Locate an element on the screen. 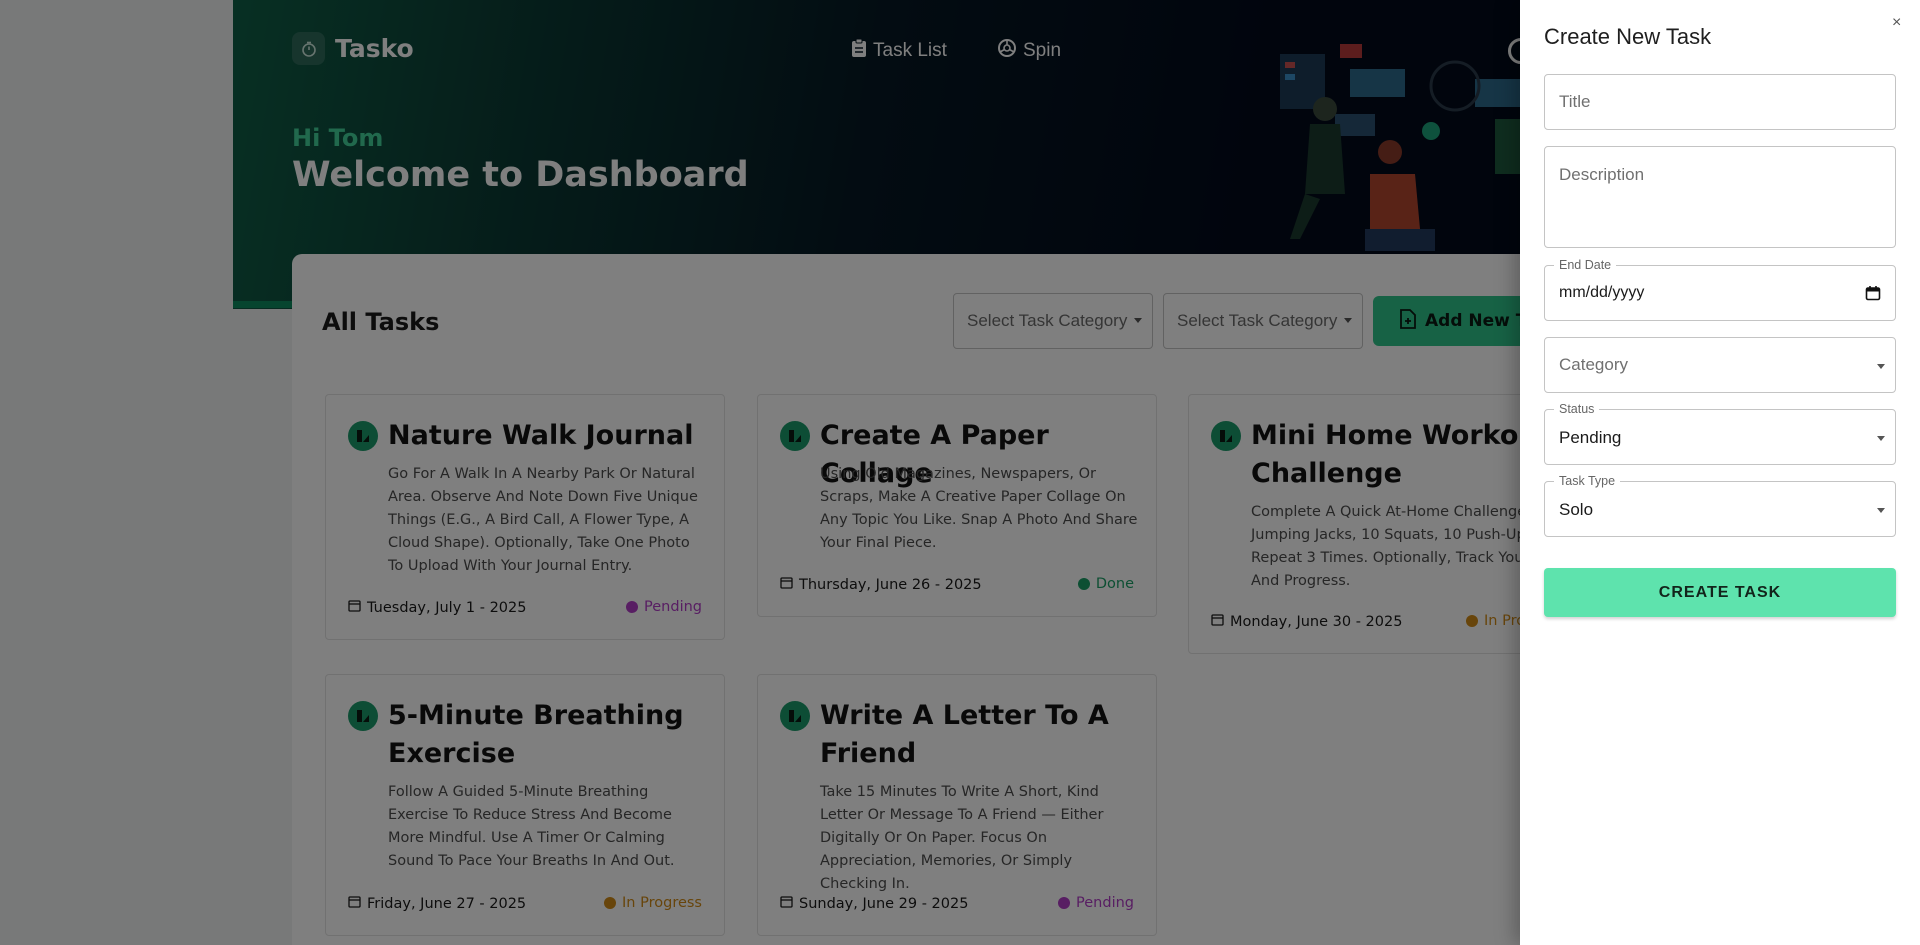 This screenshot has width=1920, height=945. task-type-value: Solo is located at coordinates (1576, 509).